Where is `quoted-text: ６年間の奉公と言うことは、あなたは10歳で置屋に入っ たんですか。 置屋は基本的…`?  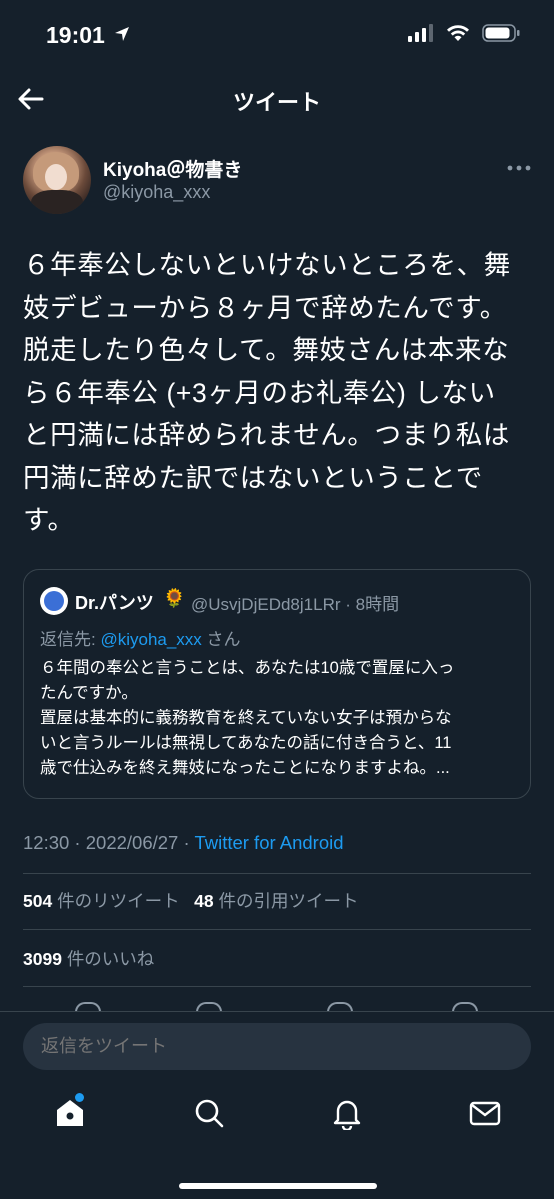 quoted-text: ６年間の奉公と言うことは、あなたは10歳で置屋に入っ たんですか。 置屋は基本的… is located at coordinates (280, 718).